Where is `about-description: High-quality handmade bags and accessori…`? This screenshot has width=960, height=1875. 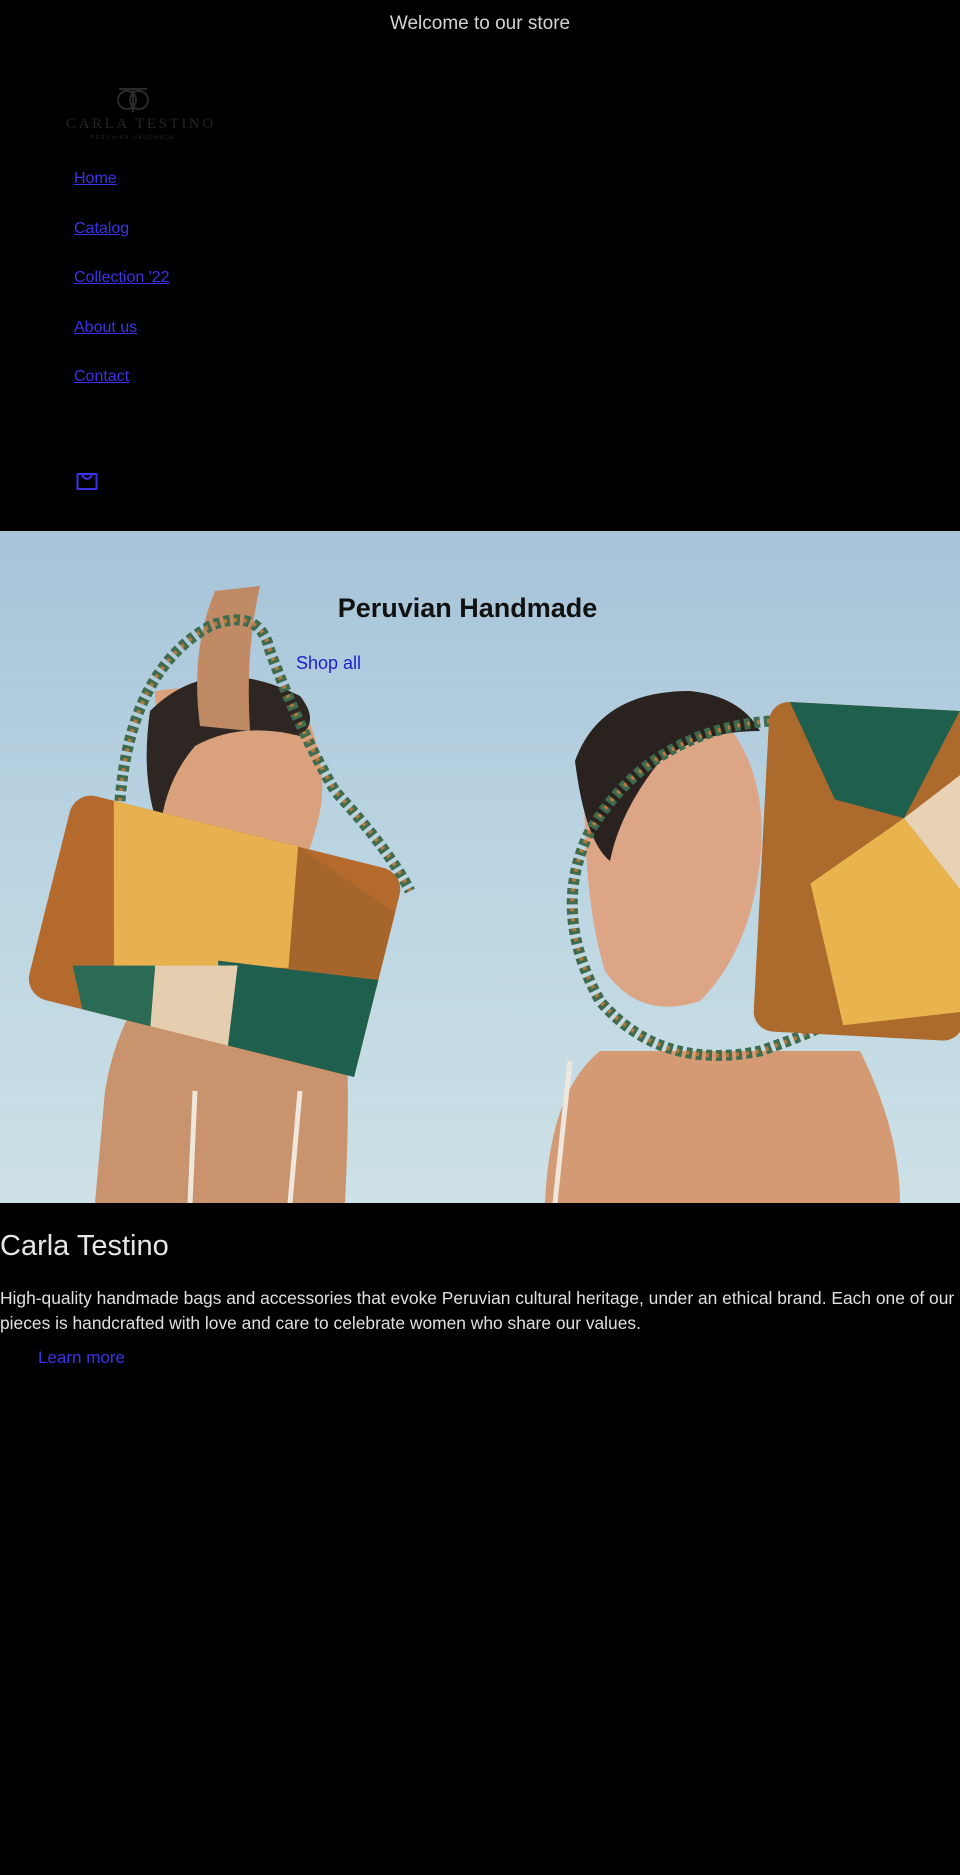
about-description: High-quality handmade bags and accessori… is located at coordinates (477, 1310).